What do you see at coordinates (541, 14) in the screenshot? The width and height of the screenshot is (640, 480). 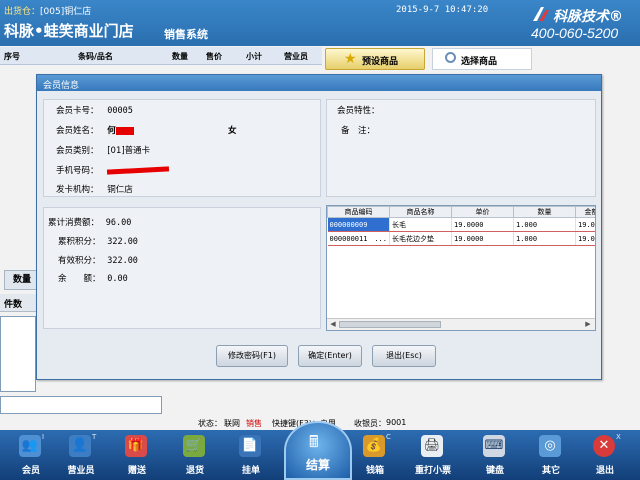 I see `brand-logo-icon` at bounding box center [541, 14].